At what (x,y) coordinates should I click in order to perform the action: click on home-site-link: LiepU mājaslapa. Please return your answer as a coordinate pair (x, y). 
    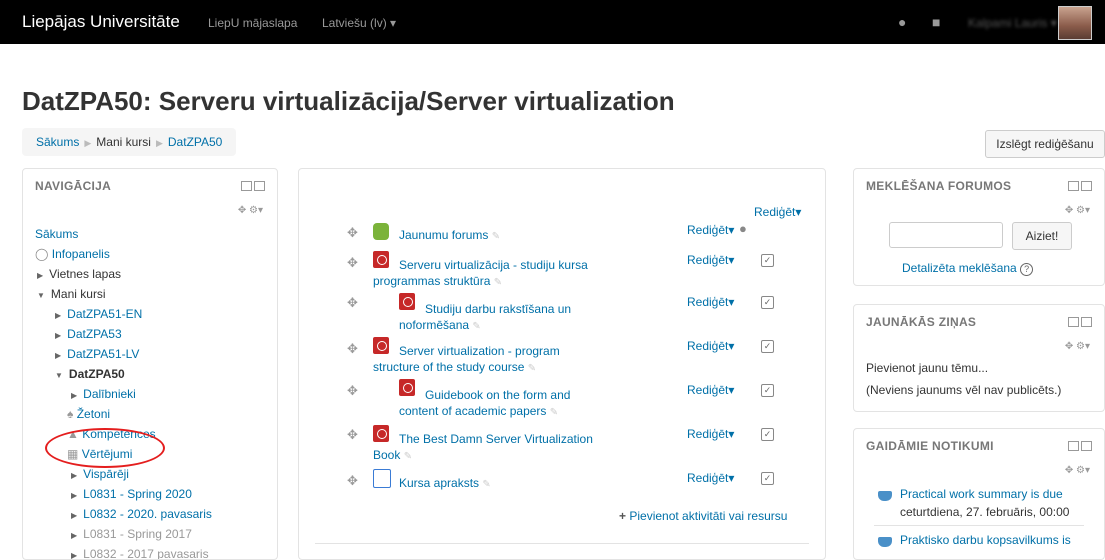
    Looking at the image, I should click on (252, 23).